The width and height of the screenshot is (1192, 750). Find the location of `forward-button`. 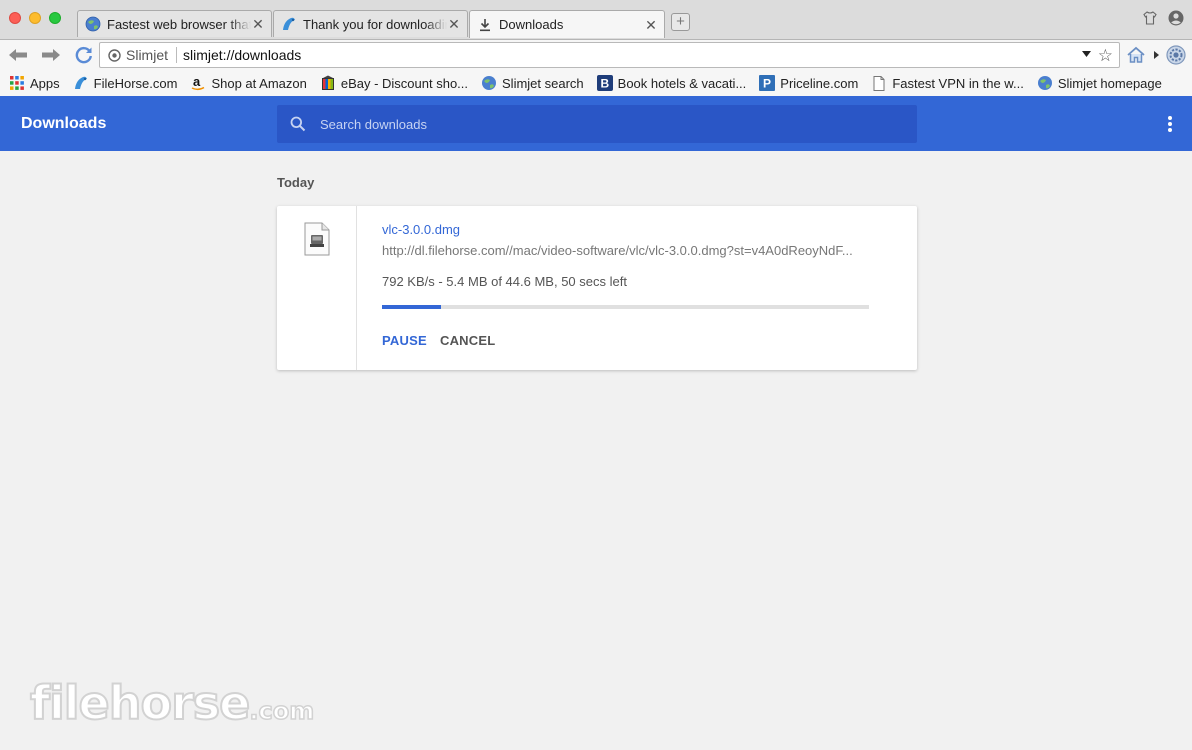

forward-button is located at coordinates (51, 55).